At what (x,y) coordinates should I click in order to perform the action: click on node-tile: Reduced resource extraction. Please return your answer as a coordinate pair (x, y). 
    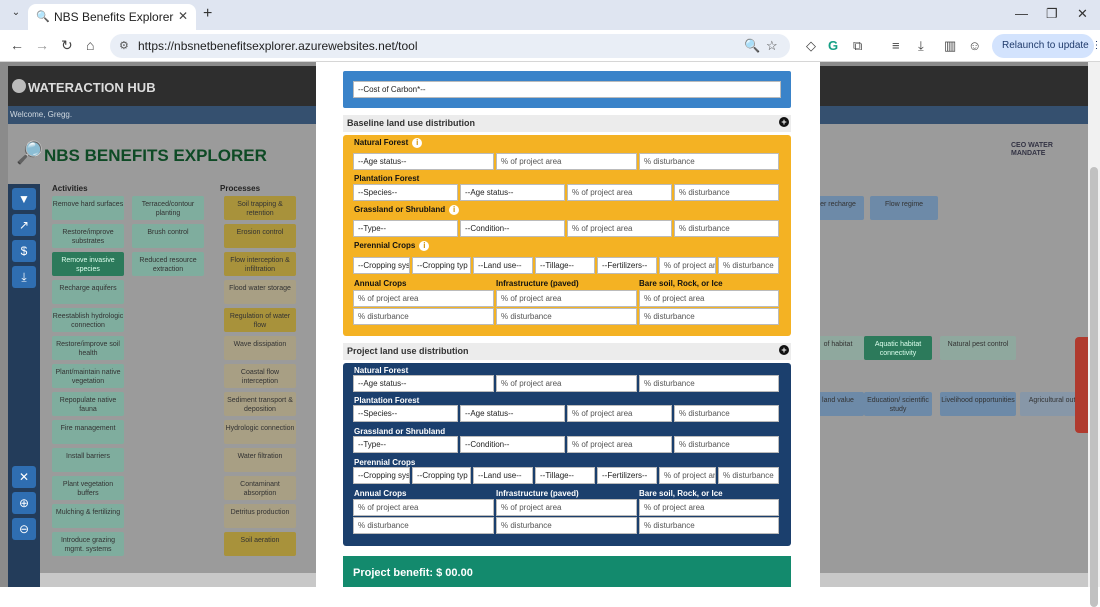
    Looking at the image, I should click on (168, 264).